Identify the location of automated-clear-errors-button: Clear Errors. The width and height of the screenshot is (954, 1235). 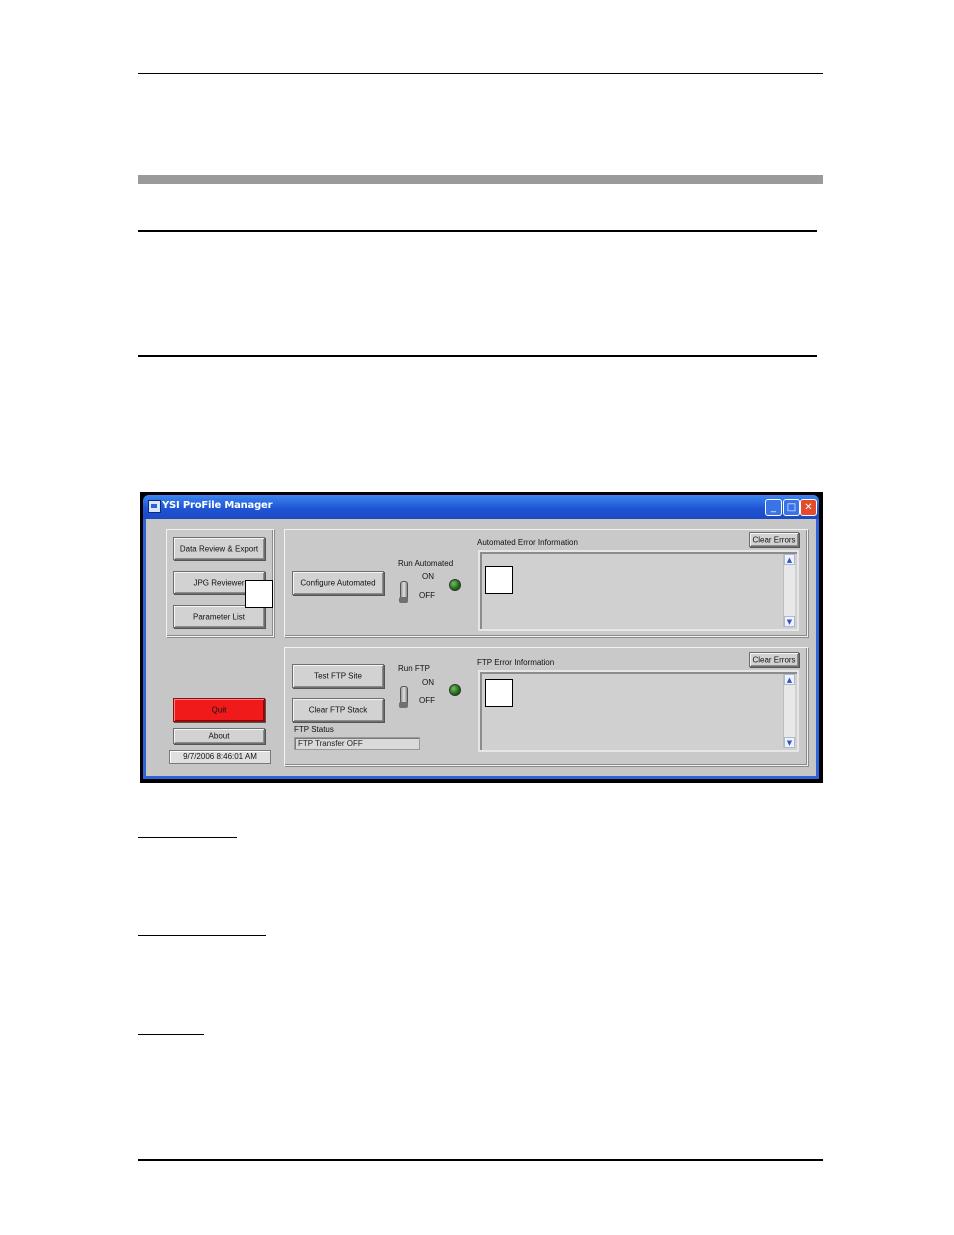
(774, 539).